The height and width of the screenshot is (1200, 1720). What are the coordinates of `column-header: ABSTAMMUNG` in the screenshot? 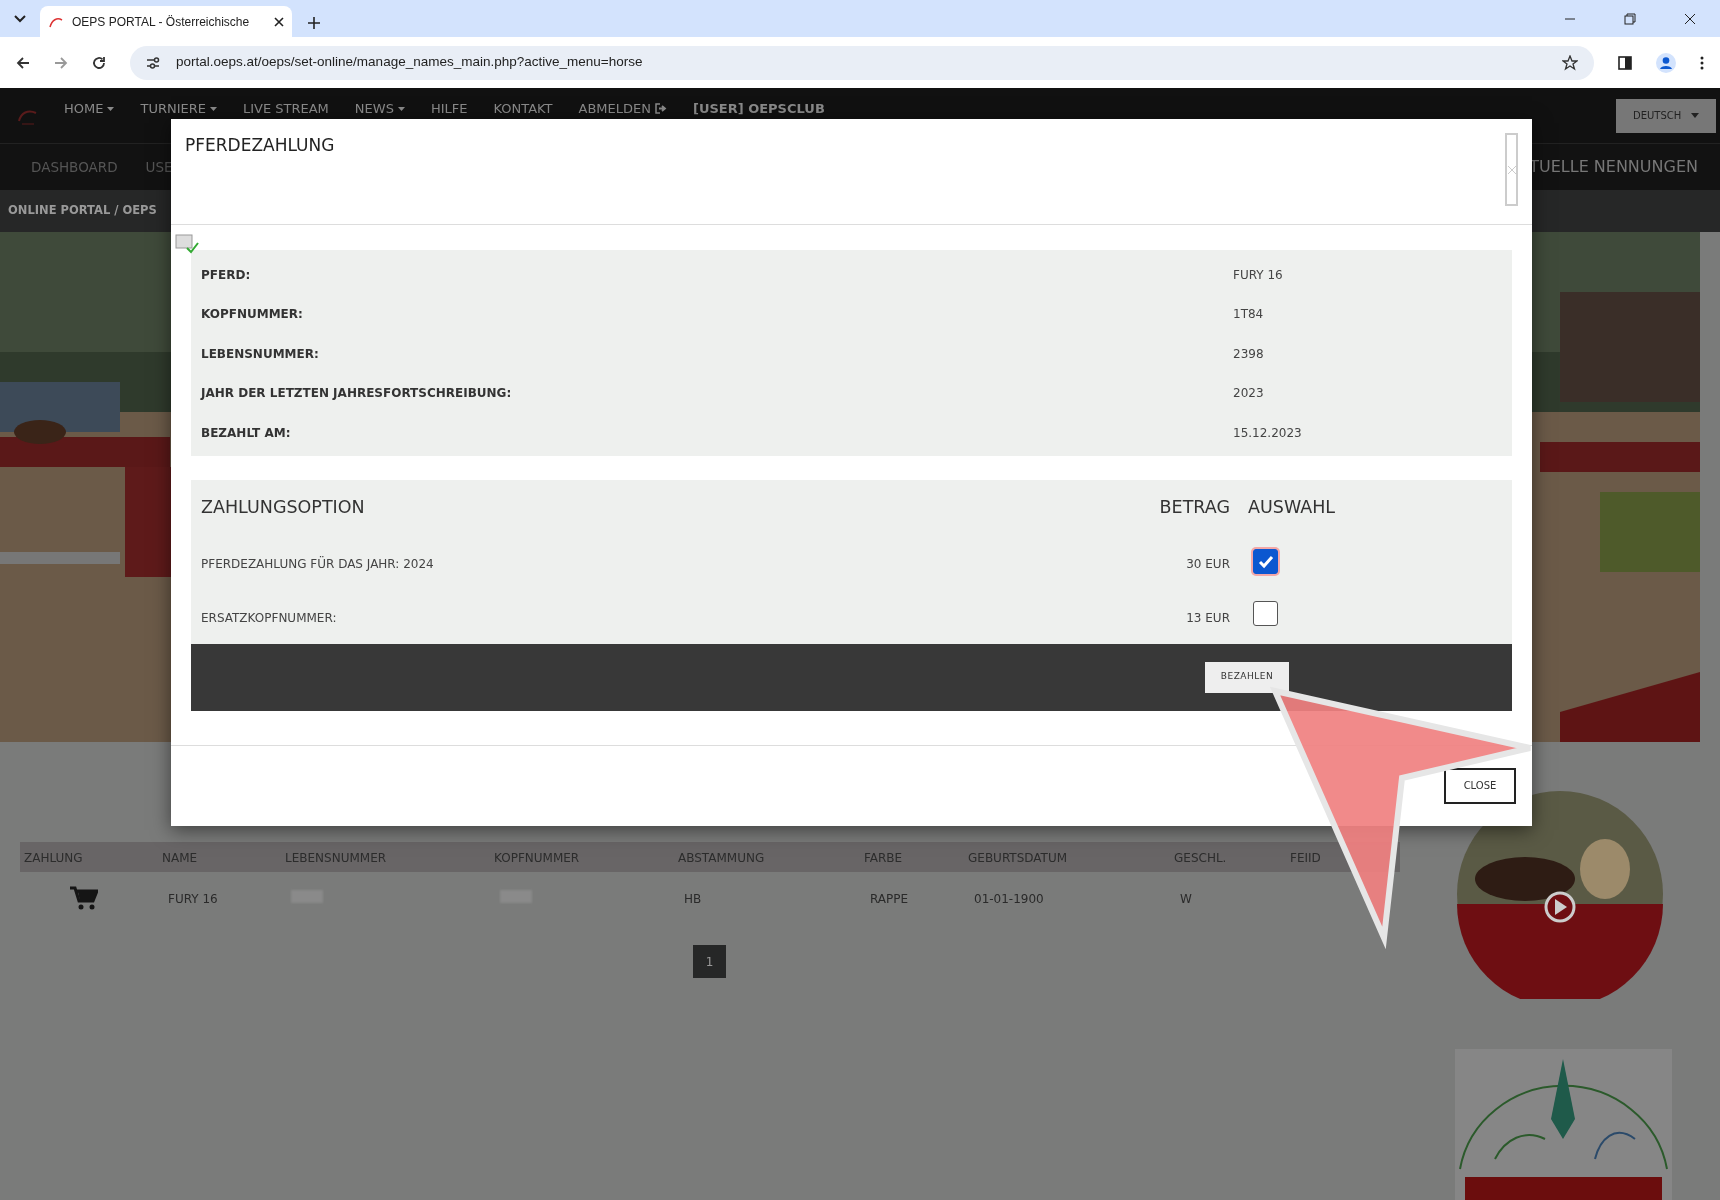 It's located at (721, 858).